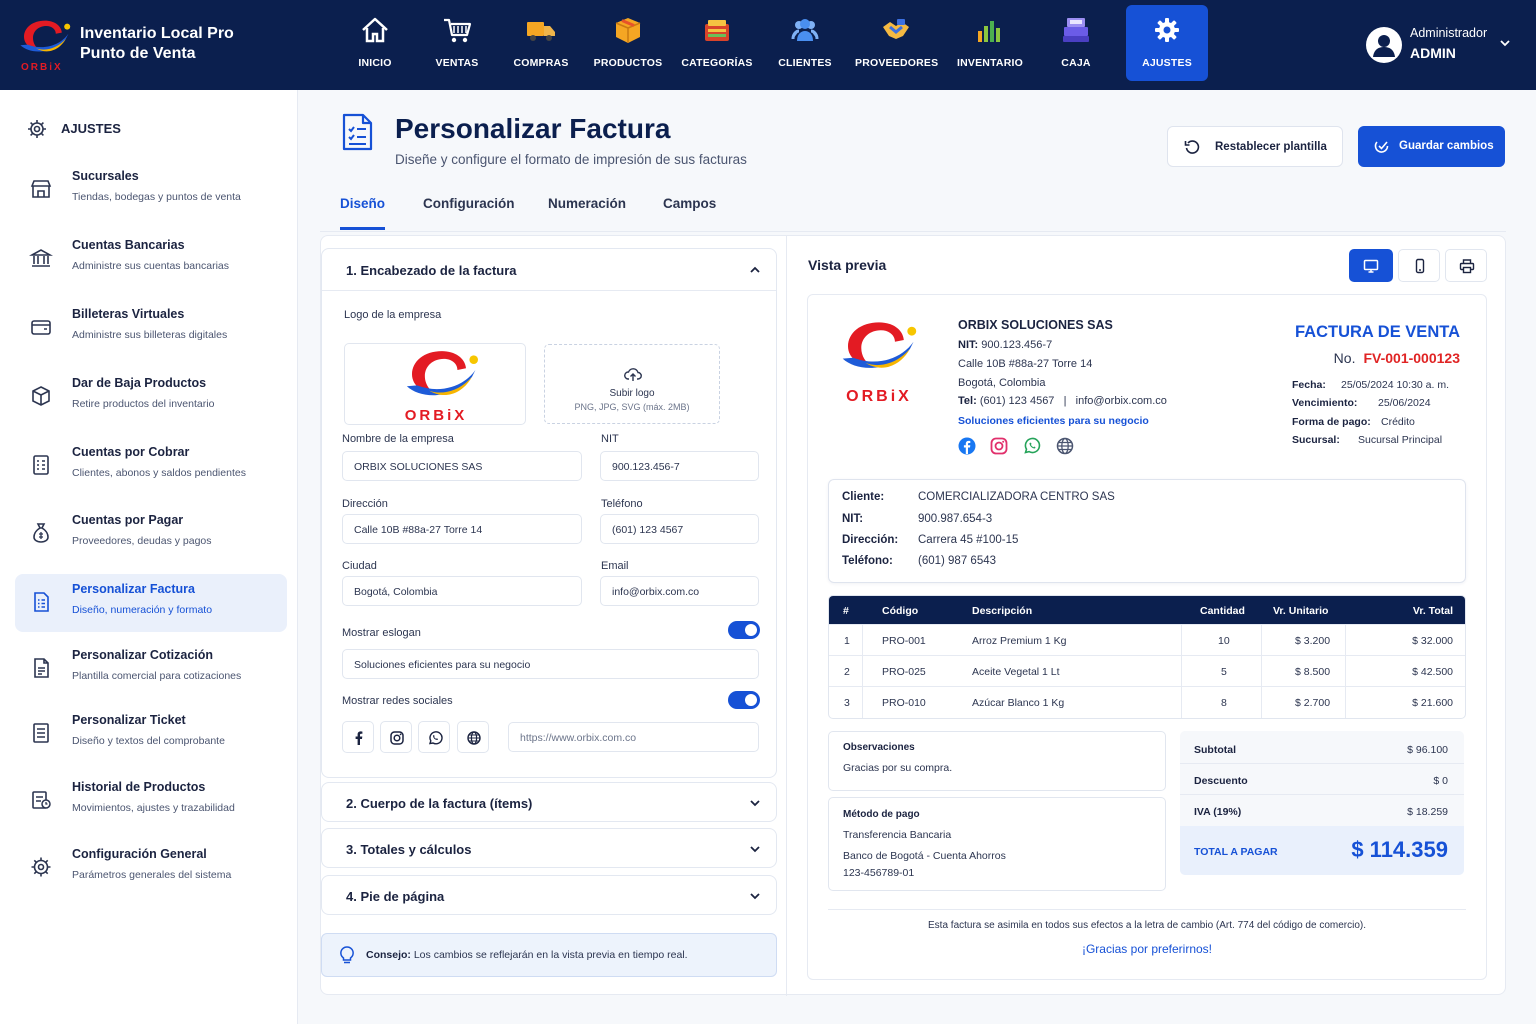  I want to click on money-bag-icon, so click(41, 533).